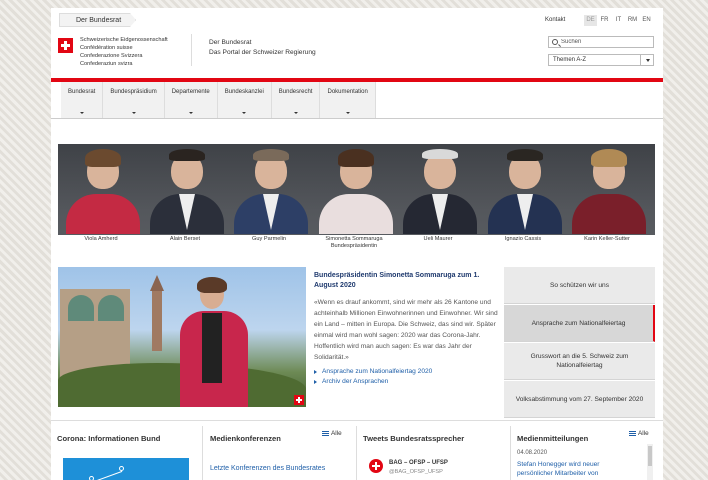 The width and height of the screenshot is (708, 480). I want to click on panel-volksabstimmung: Volksabstimmung vom 27. September 2020, so click(579, 399).